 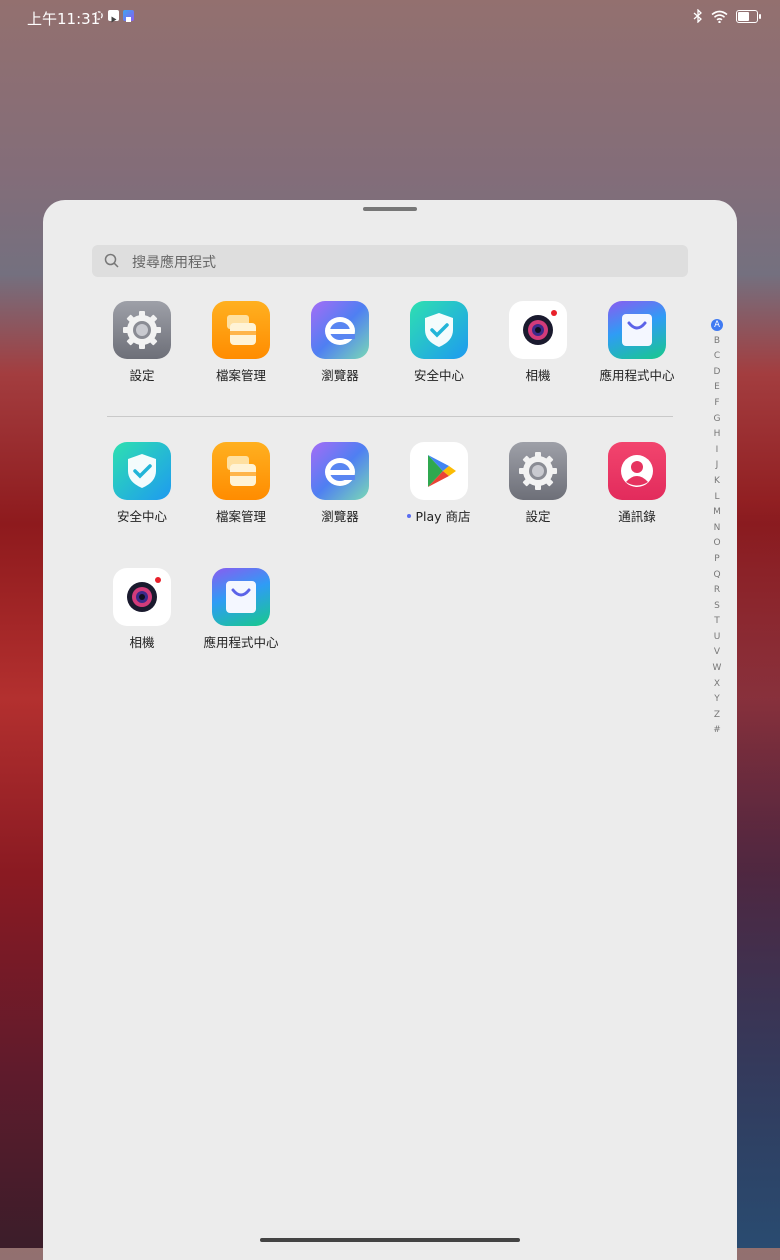 I want to click on battery-icon, so click(x=748, y=16).